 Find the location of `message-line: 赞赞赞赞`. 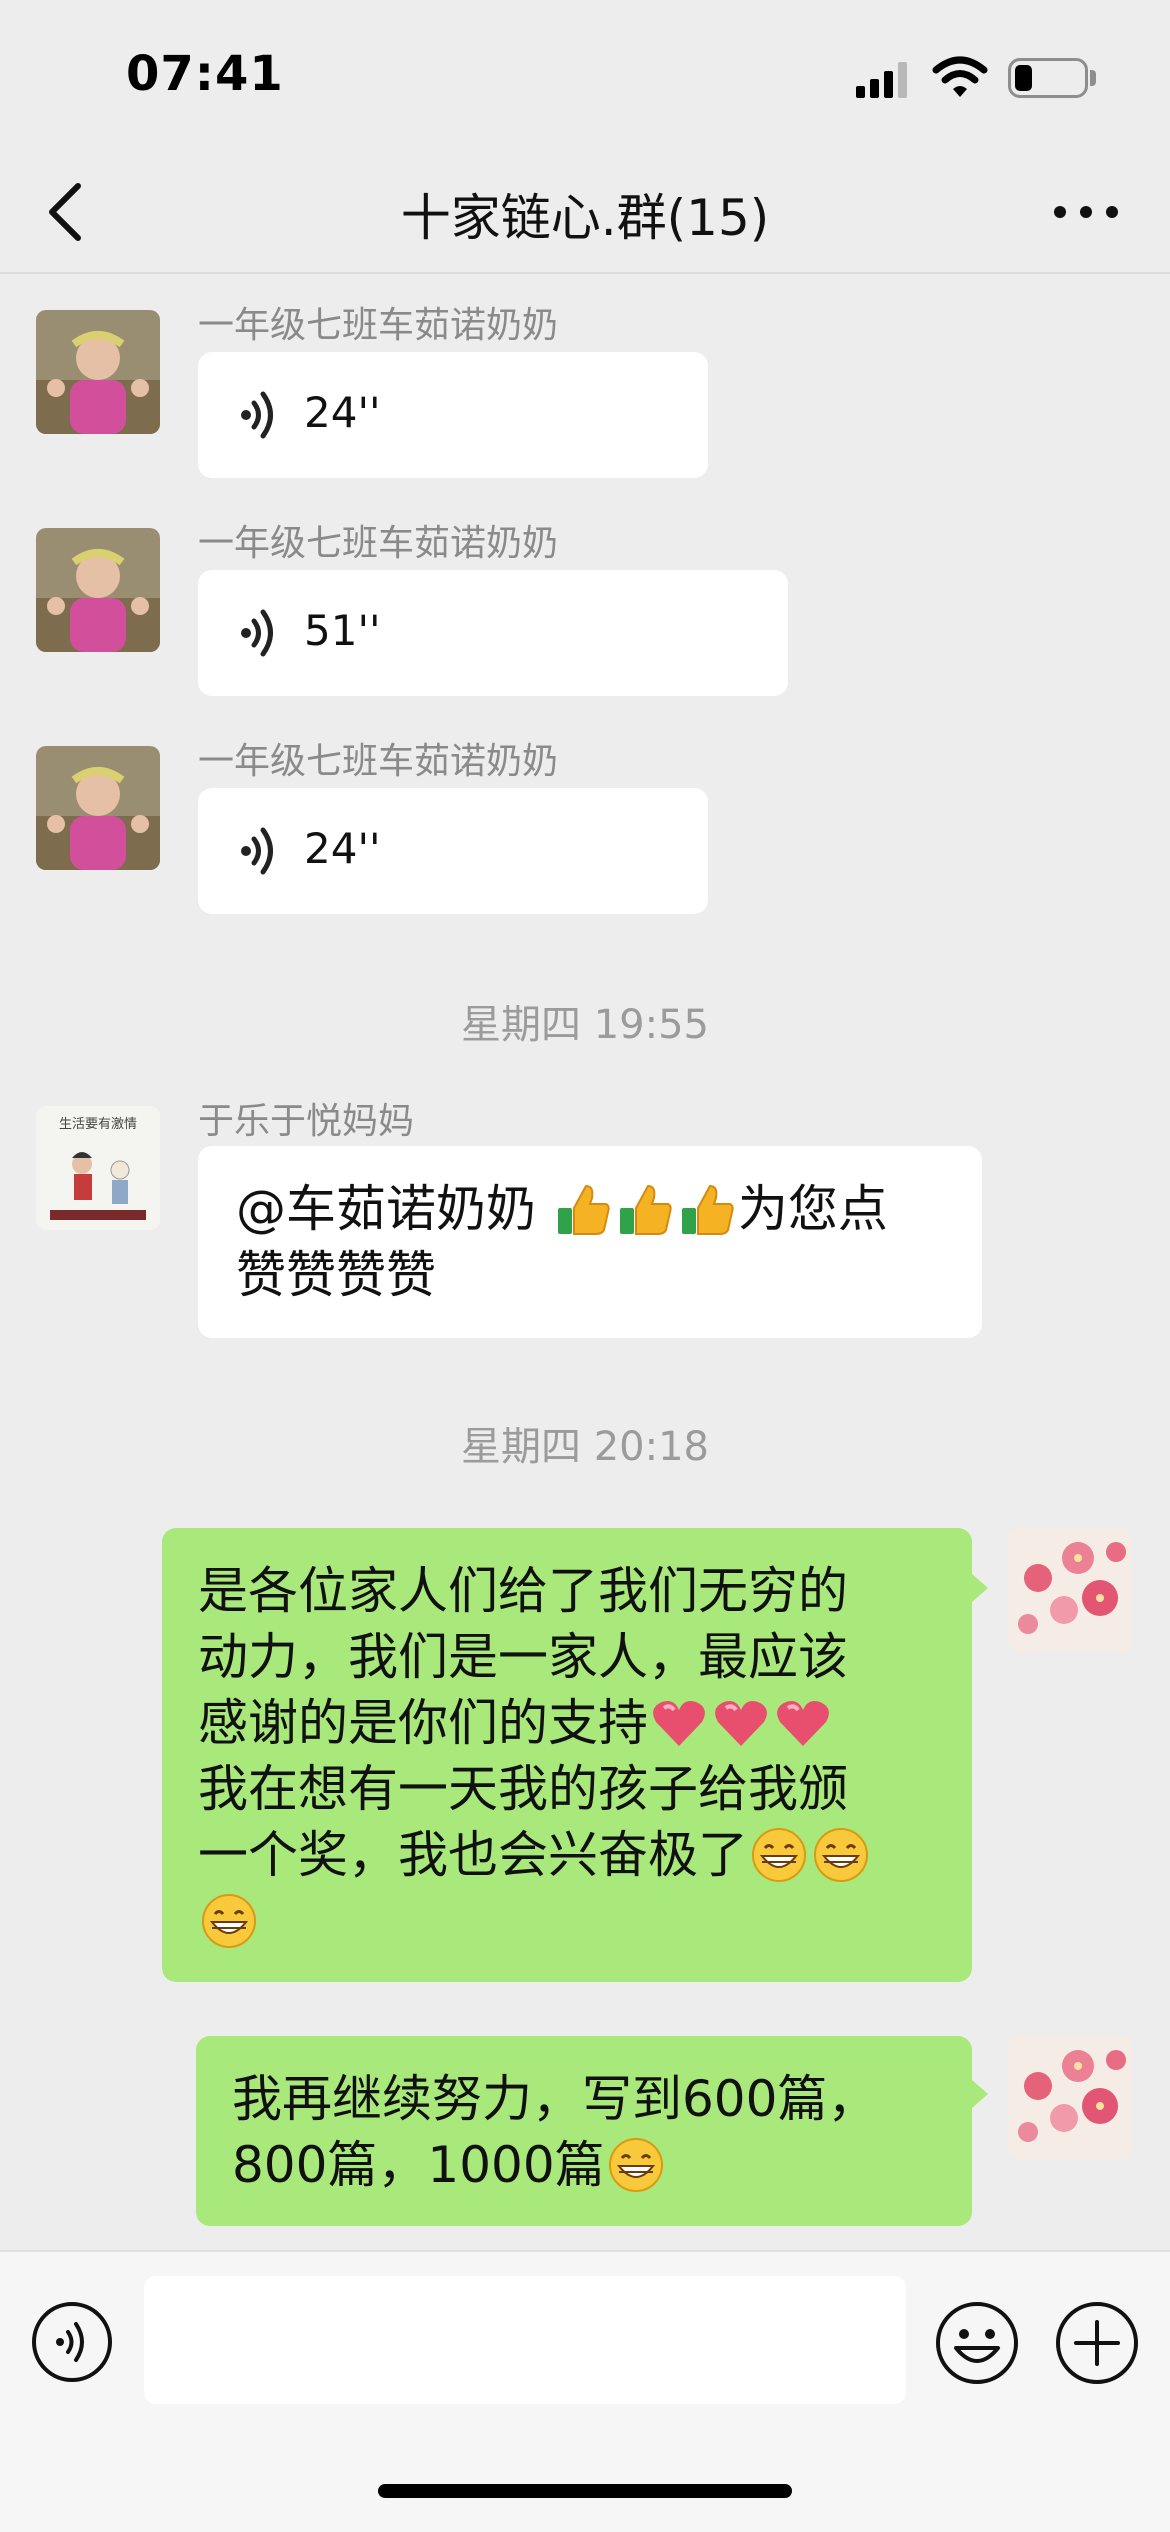

message-line: 赞赞赞赞 is located at coordinates (336, 1275).